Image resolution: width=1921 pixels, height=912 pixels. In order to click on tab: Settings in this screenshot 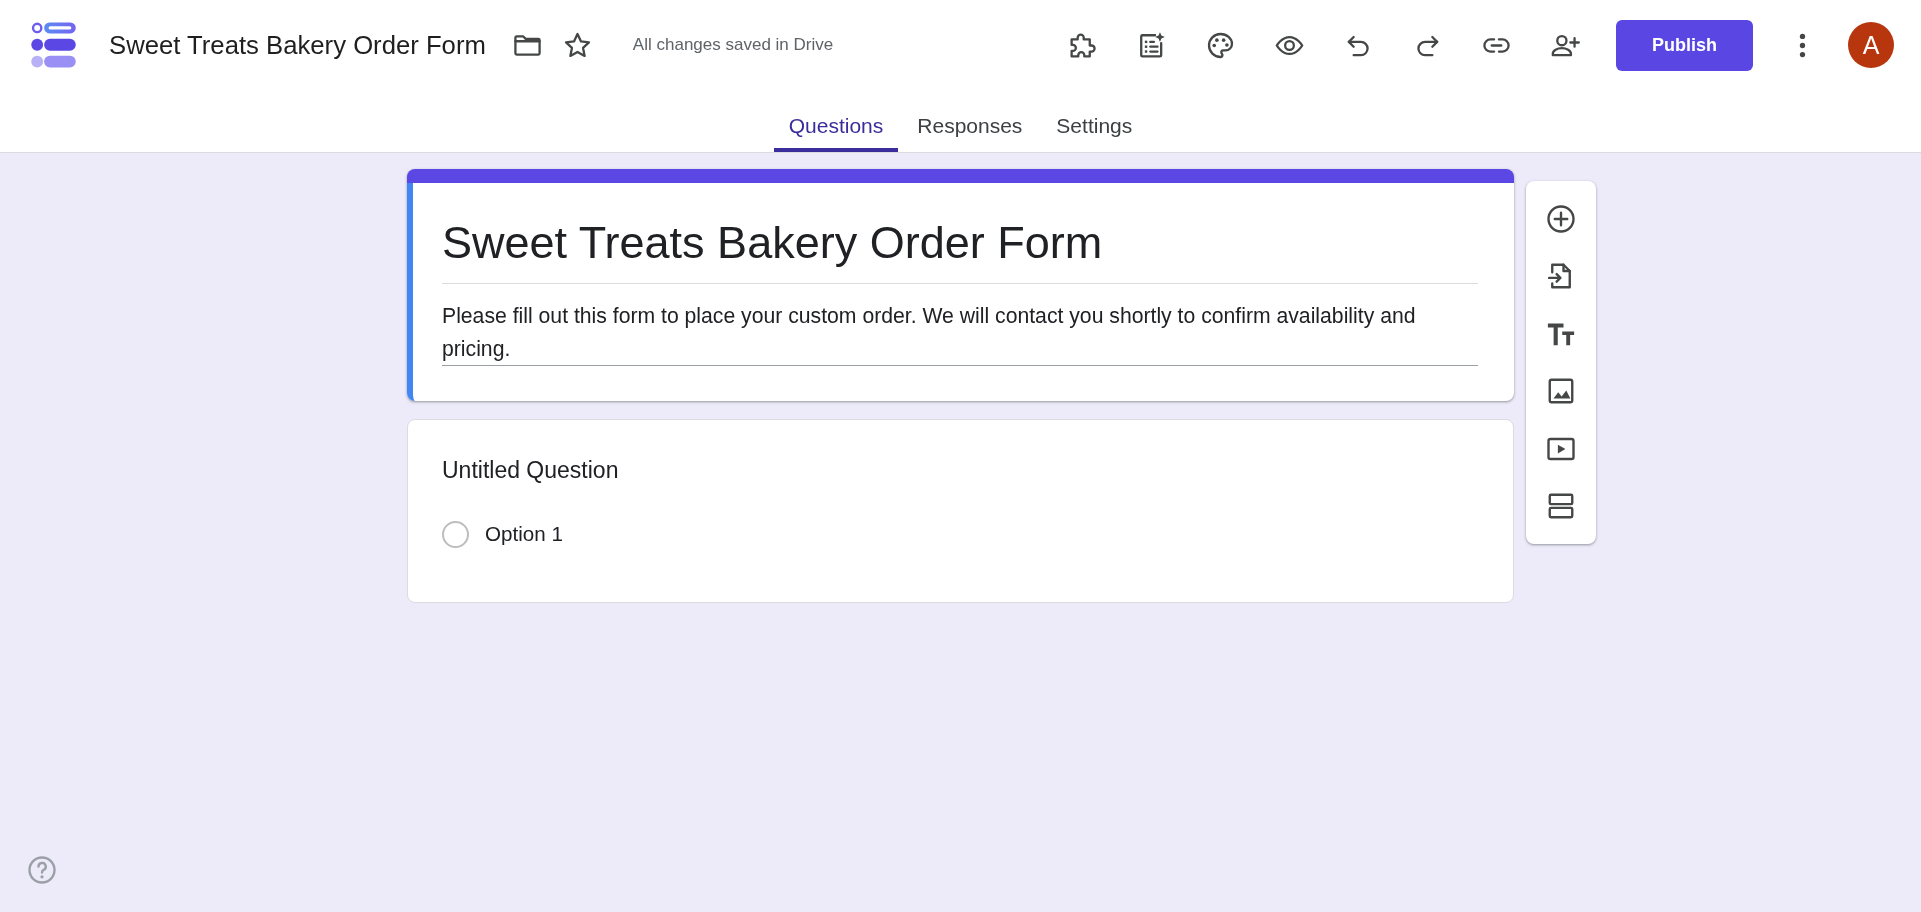, I will do `click(1094, 121)`.